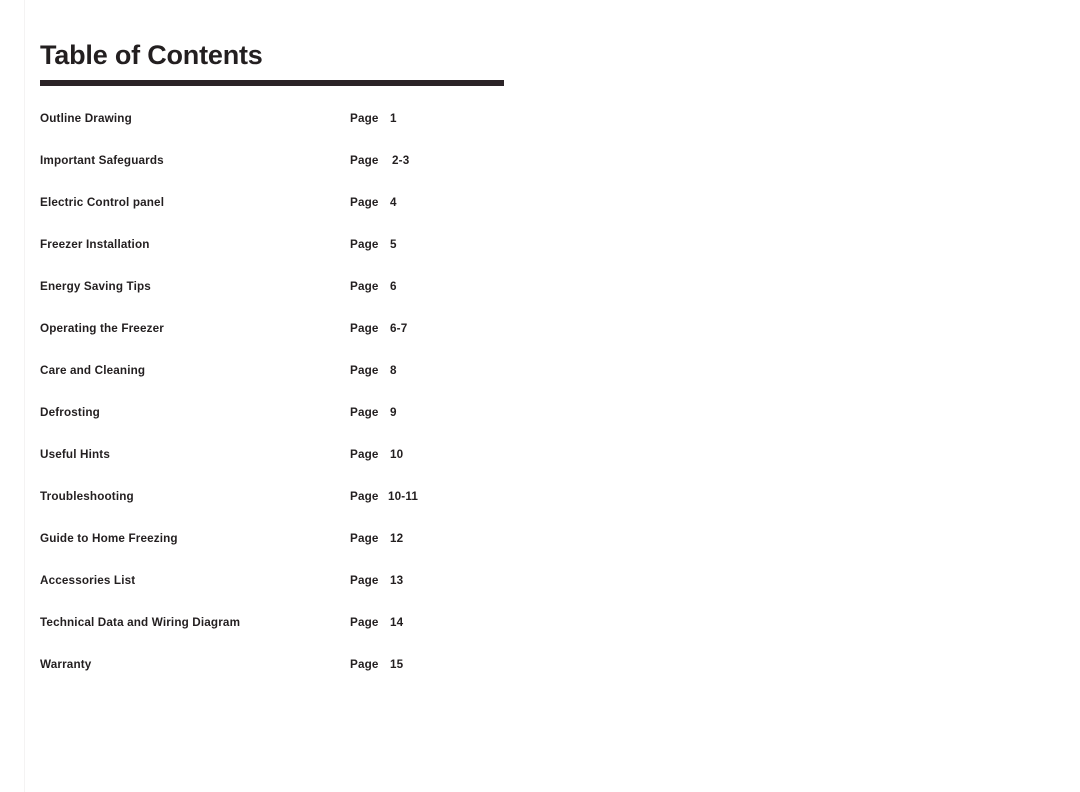 This screenshot has width=1080, height=792. Describe the element at coordinates (109, 538) in the screenshot. I see `toc-entry-title: Guide to Home Freezing` at that location.